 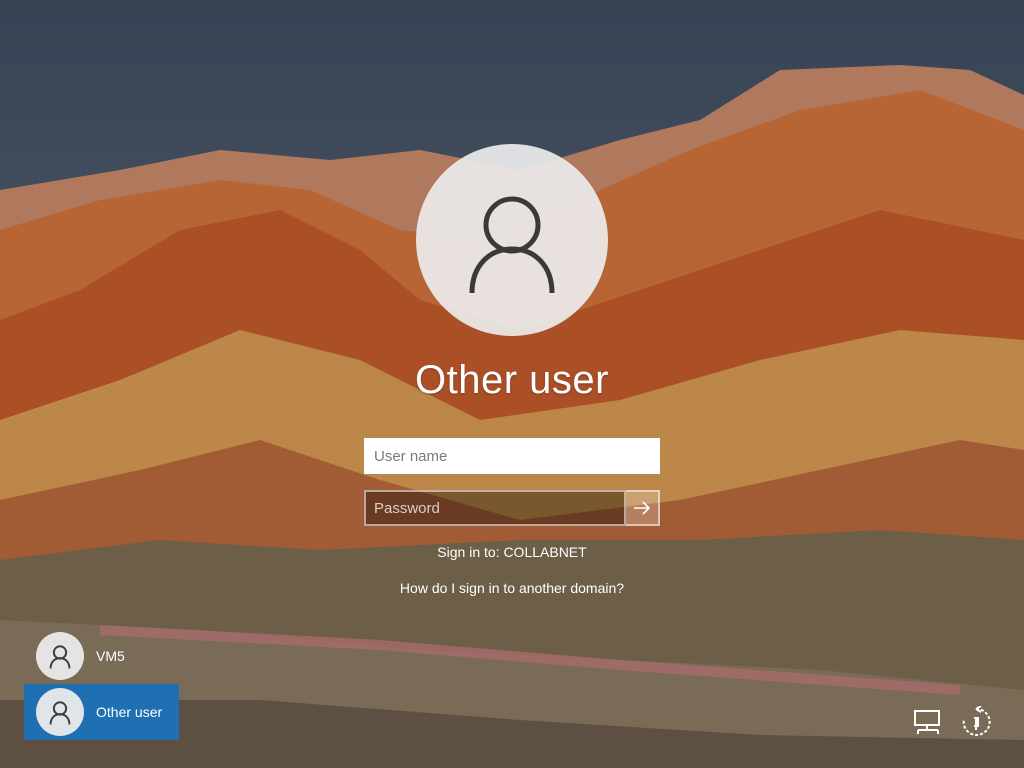 I want to click on username-field, so click(x=512, y=456).